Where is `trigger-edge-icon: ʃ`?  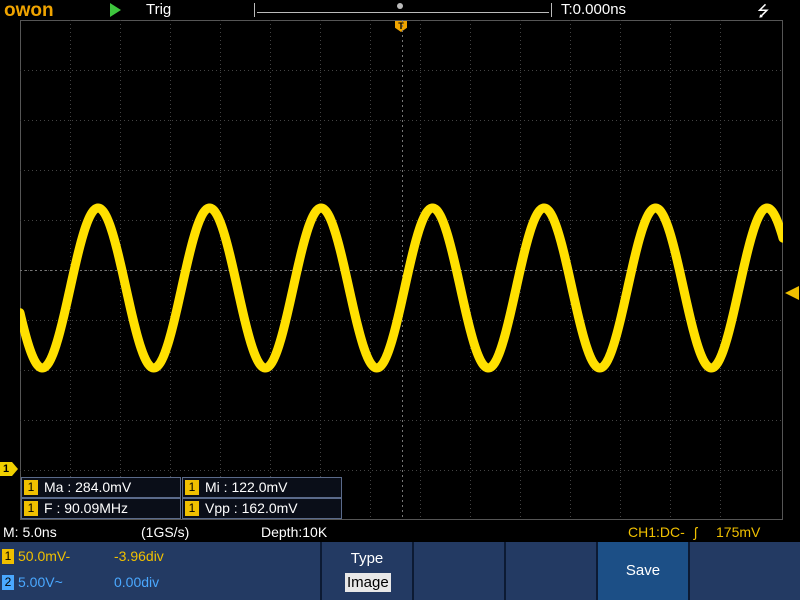
trigger-edge-icon: ʃ is located at coordinates (696, 532).